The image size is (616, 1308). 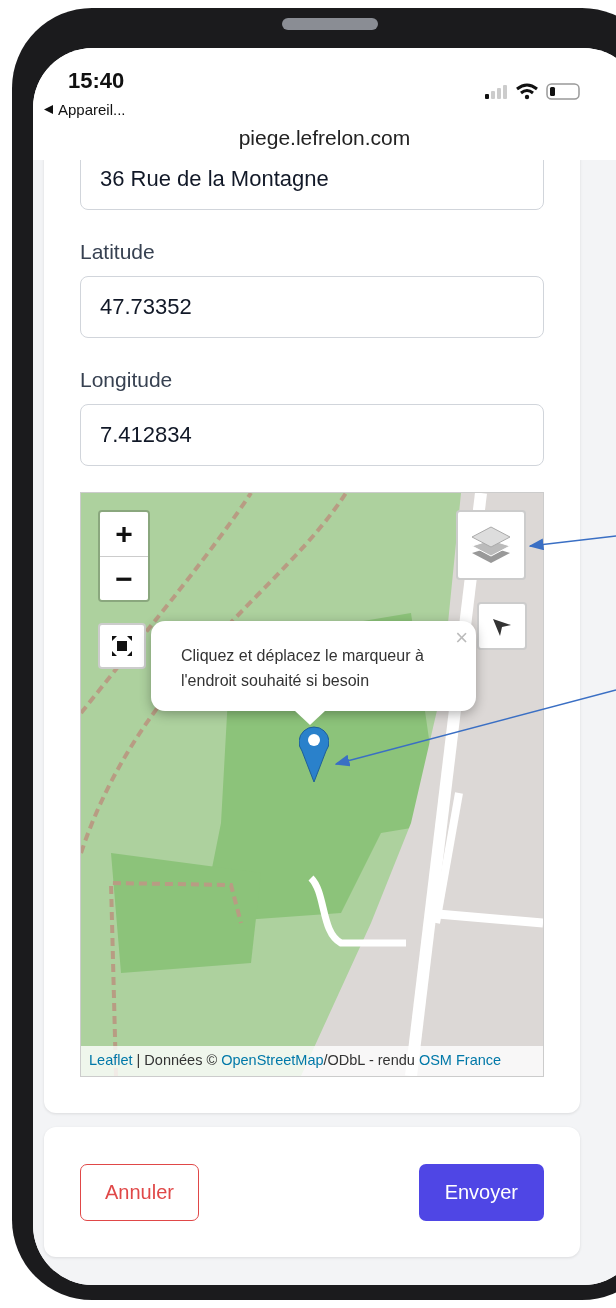 I want to click on map-marker-icon, so click(x=314, y=754).